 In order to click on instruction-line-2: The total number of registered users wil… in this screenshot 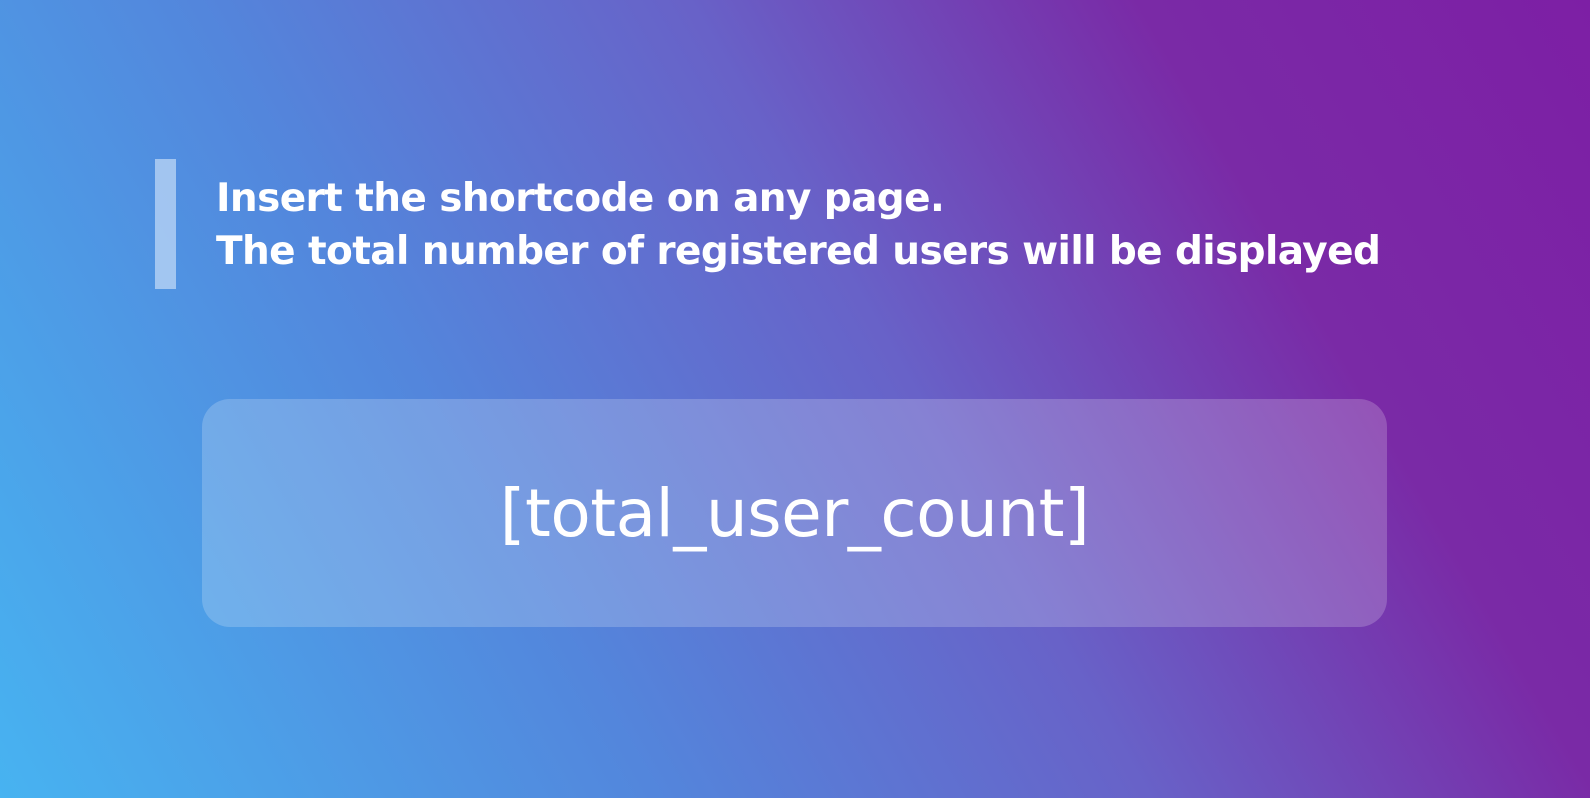, I will do `click(798, 251)`.